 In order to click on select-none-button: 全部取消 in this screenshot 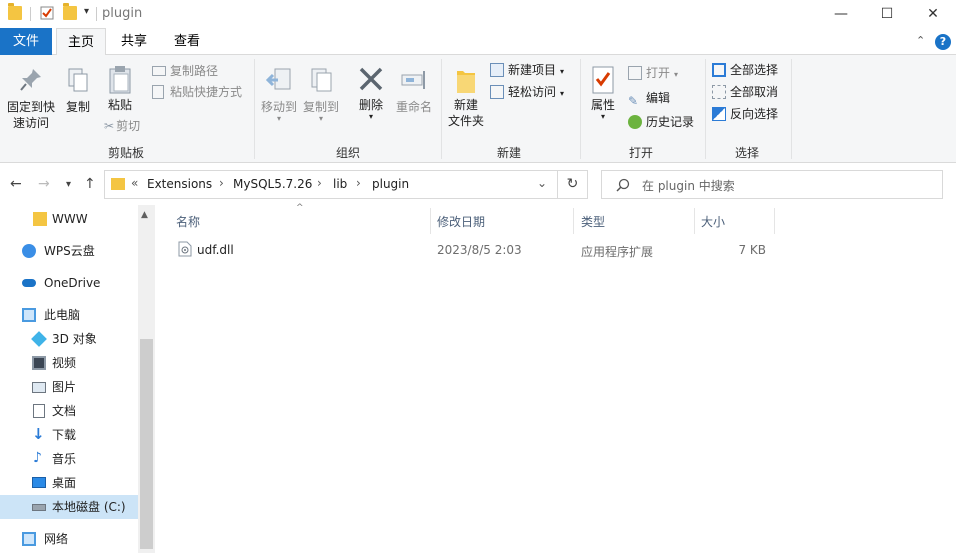, I will do `click(745, 92)`.